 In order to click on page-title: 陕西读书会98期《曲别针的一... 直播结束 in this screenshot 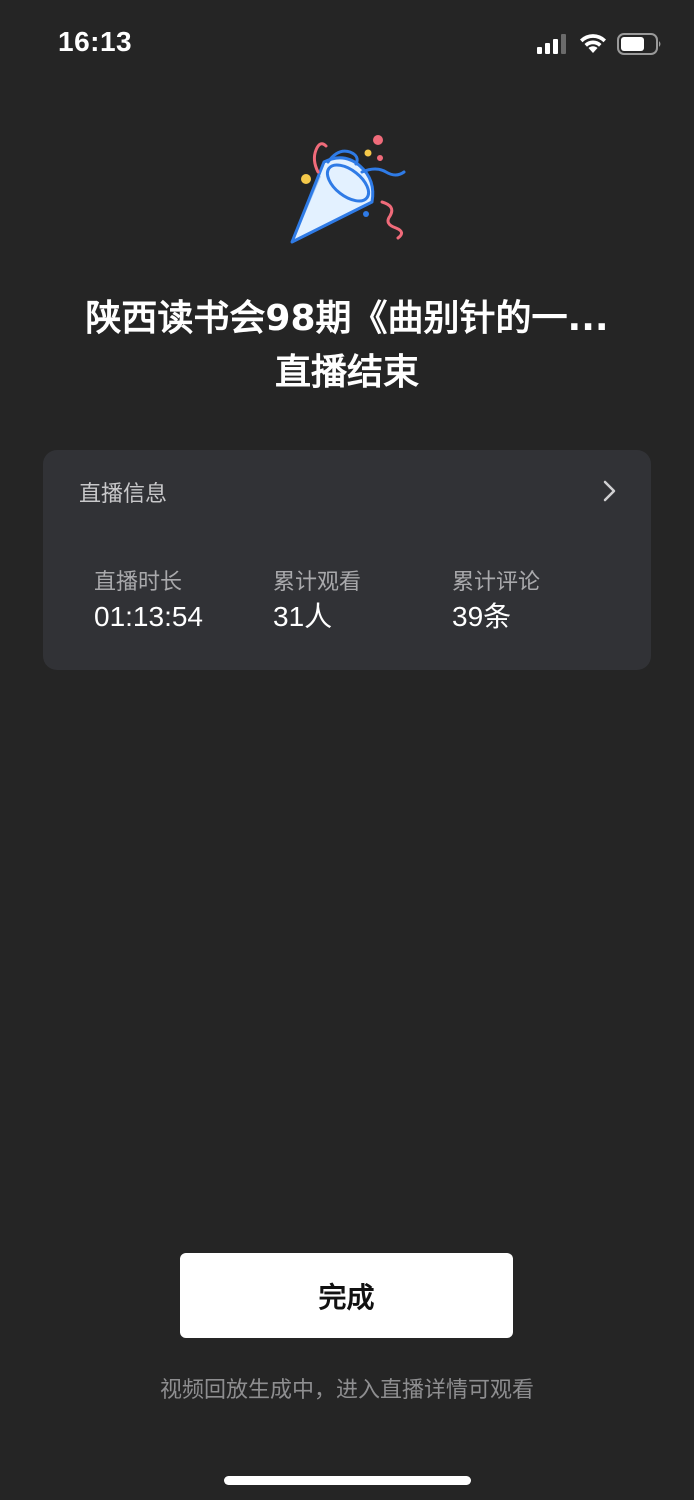, I will do `click(347, 346)`.